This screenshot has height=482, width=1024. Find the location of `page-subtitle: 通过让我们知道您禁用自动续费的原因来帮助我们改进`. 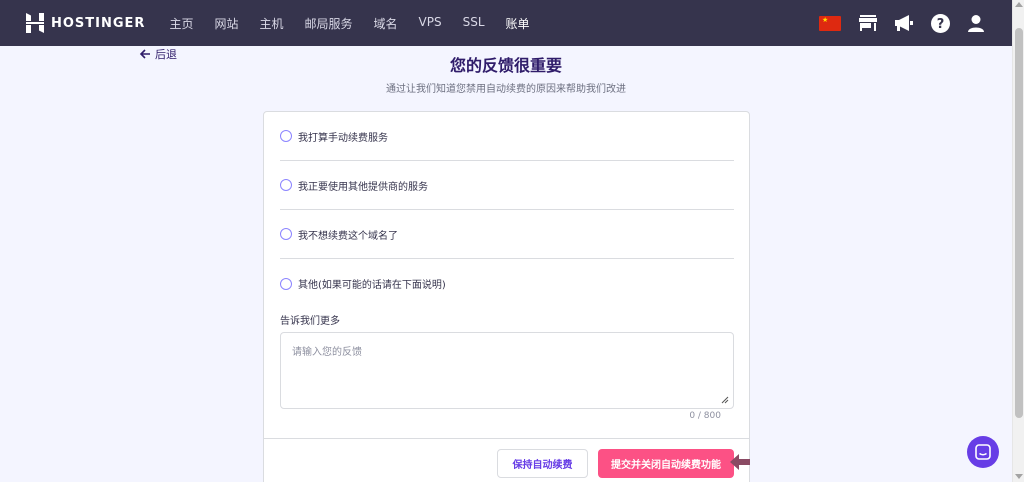

page-subtitle: 通过让我们知道您禁用自动续费的原因来帮助我们改进 is located at coordinates (506, 89).